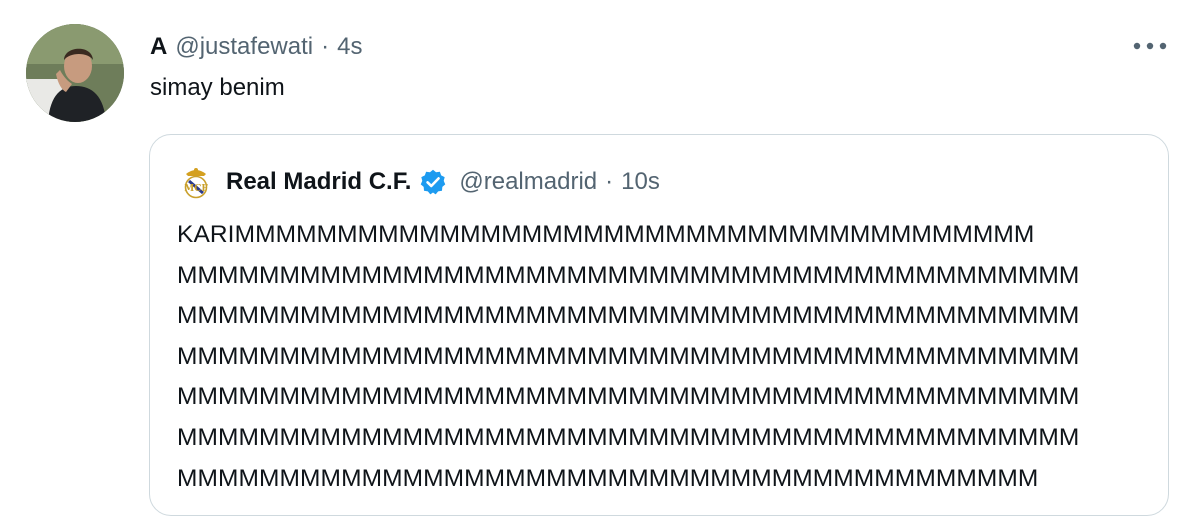 Image resolution: width=1200 pixels, height=527 pixels. I want to click on quoted-display-name: Real Madrid C.F., so click(318, 182).